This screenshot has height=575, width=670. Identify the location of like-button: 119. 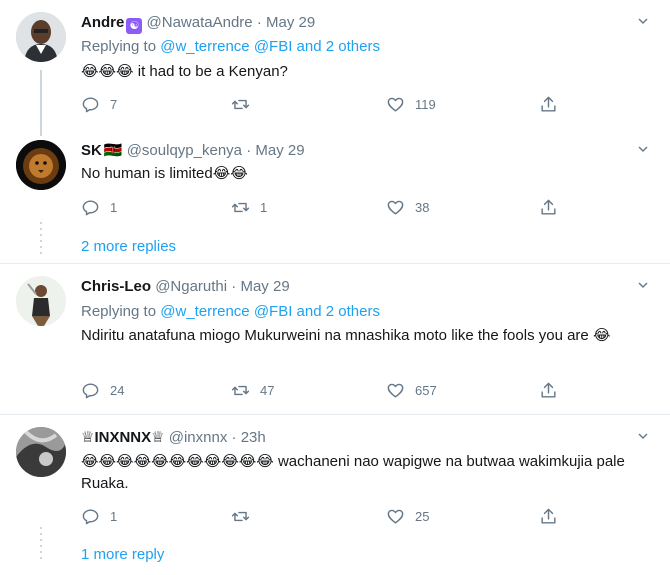
(411, 104).